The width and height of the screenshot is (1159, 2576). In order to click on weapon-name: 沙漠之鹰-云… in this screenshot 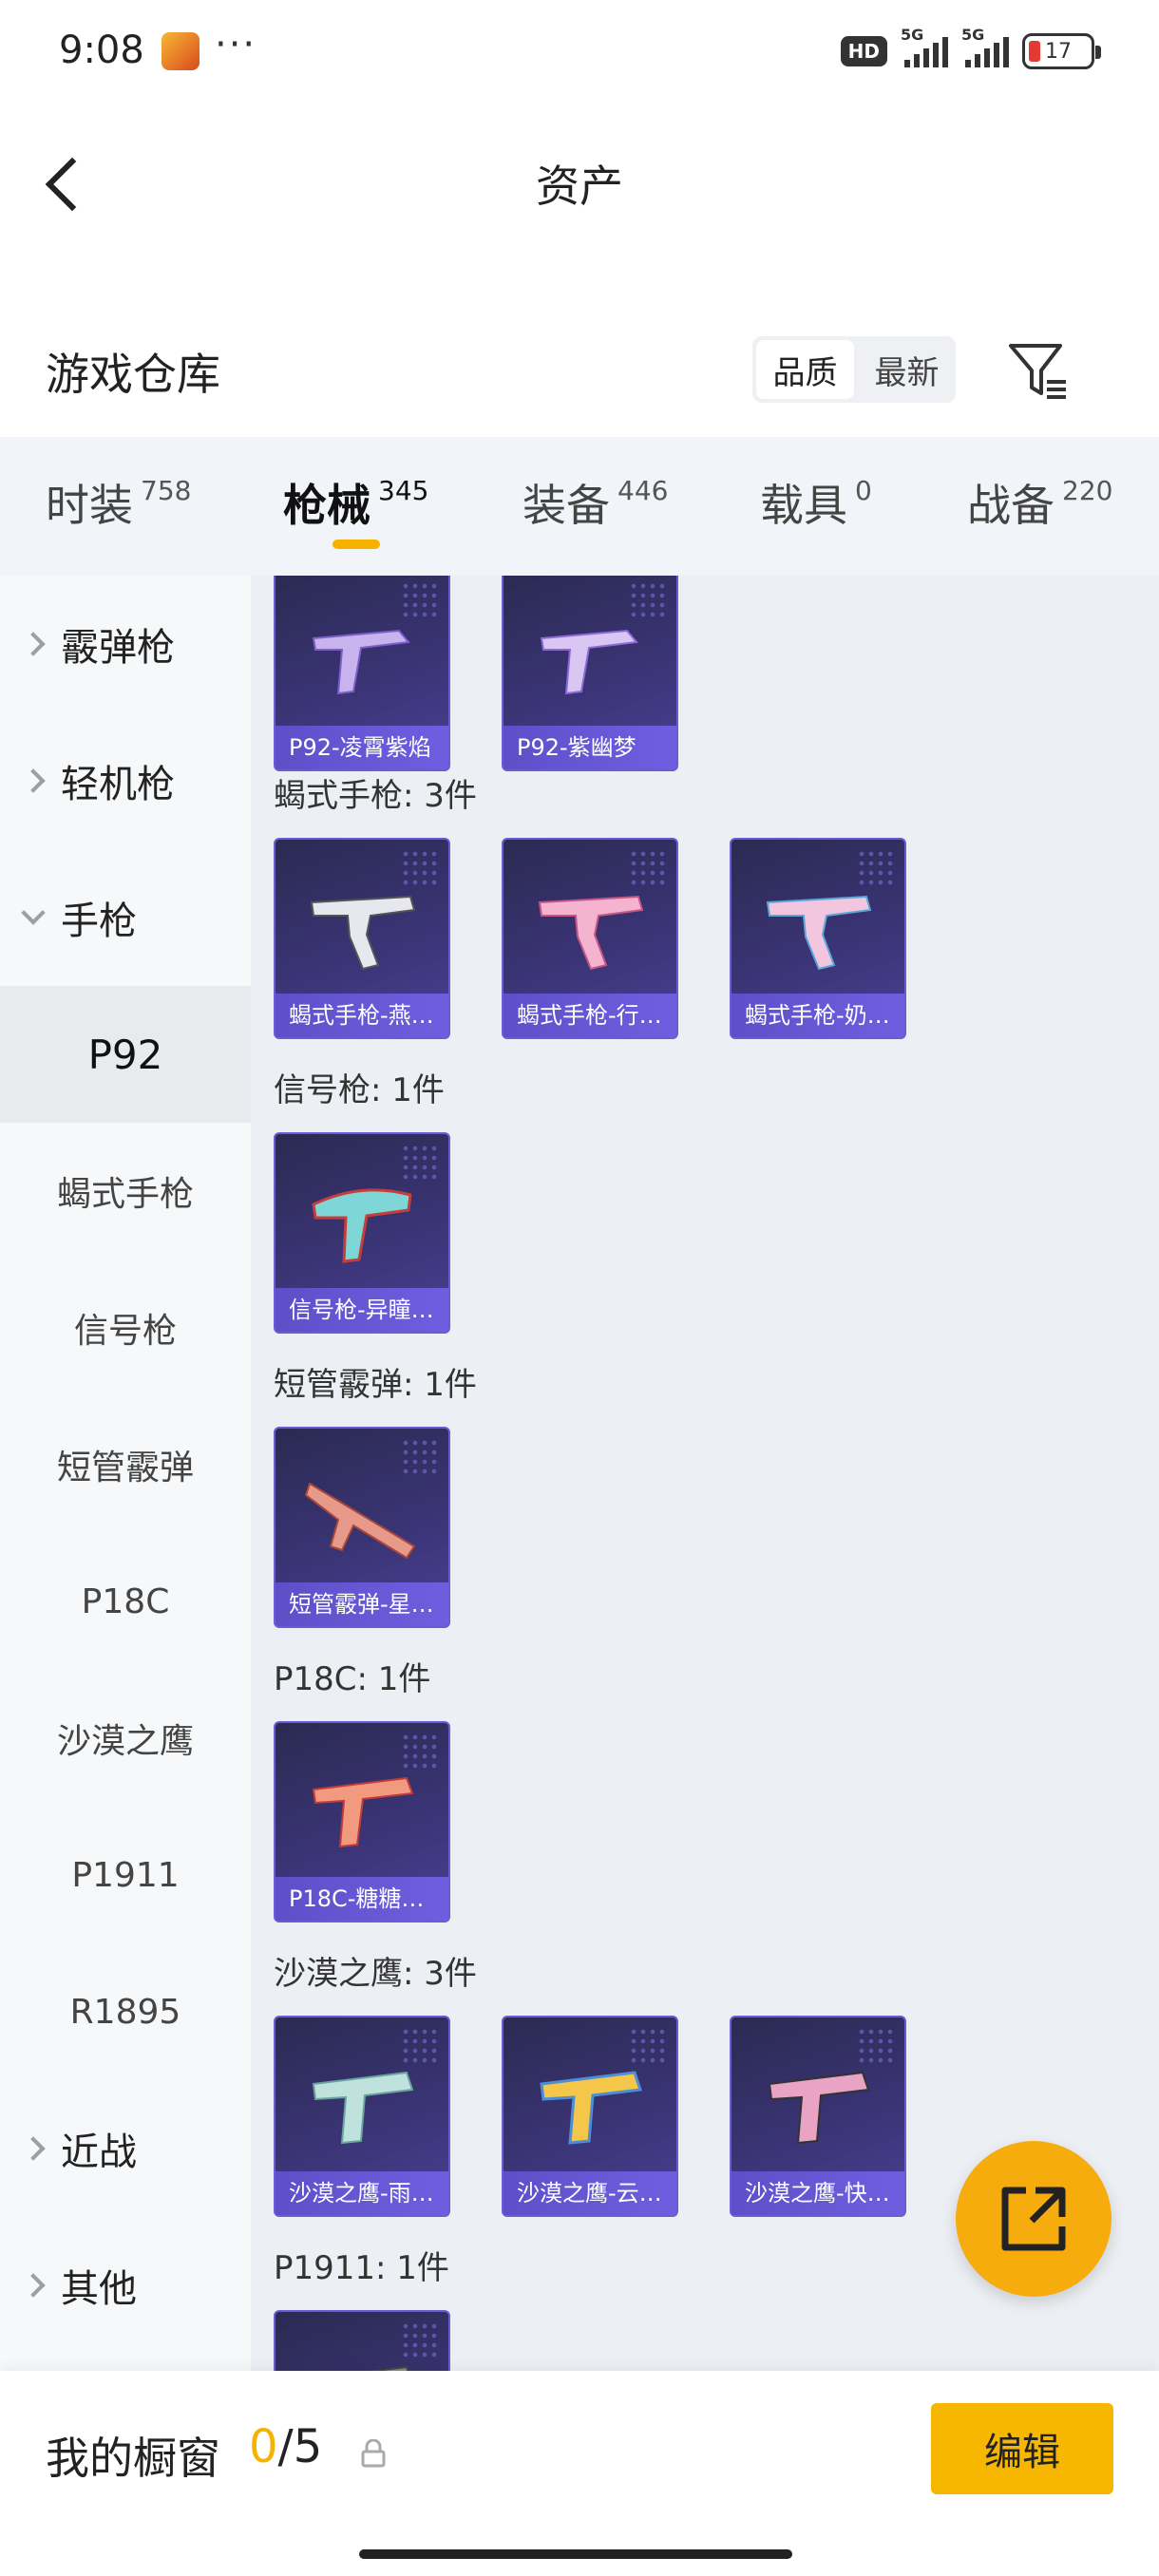, I will do `click(590, 2193)`.